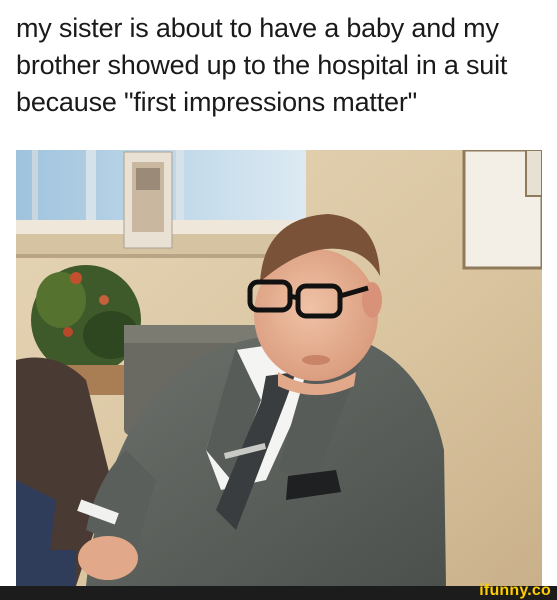 The image size is (557, 600). What do you see at coordinates (46, 568) in the screenshot?
I see `seat-edge` at bounding box center [46, 568].